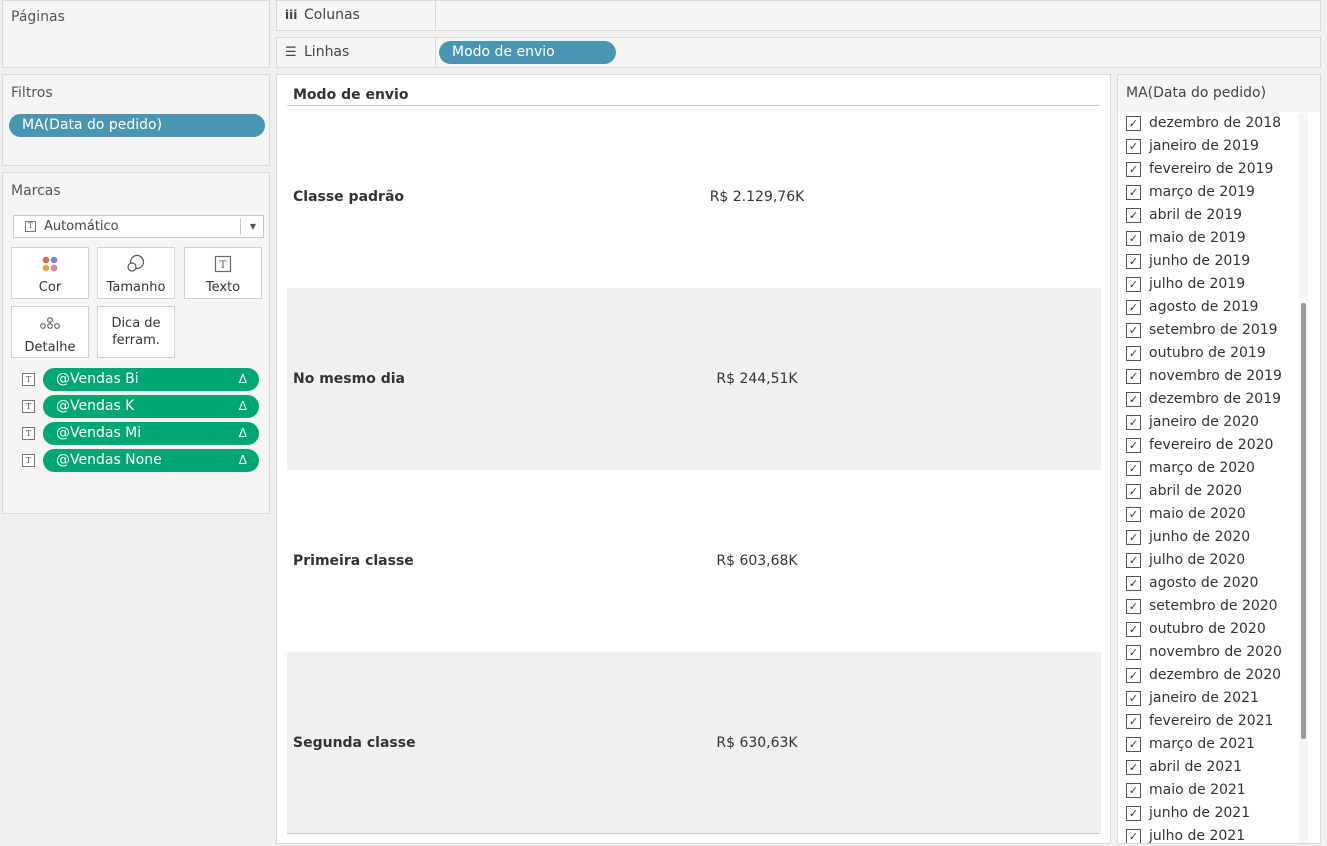 This screenshot has width=1327, height=846. I want to click on filter-item: ✓ fevereiro de 2020, so click(1209, 447).